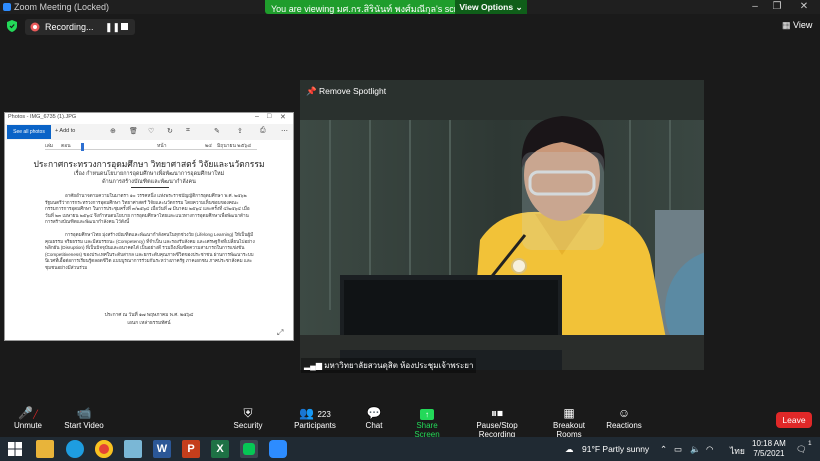 The width and height of the screenshot is (820, 461). Describe the element at coordinates (624, 413) in the screenshot. I see `reactions-smiley-icon: ☺` at that location.